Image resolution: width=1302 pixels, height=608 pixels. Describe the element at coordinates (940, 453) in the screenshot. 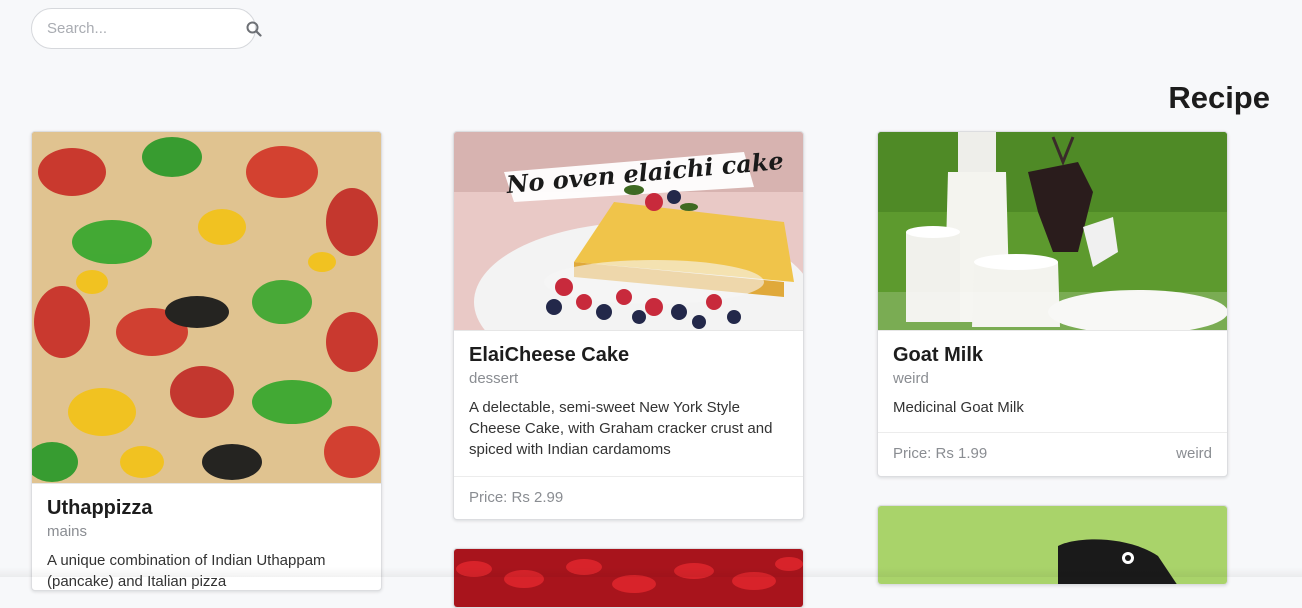

I see `recipe-price: Price: Rs 1.99` at that location.